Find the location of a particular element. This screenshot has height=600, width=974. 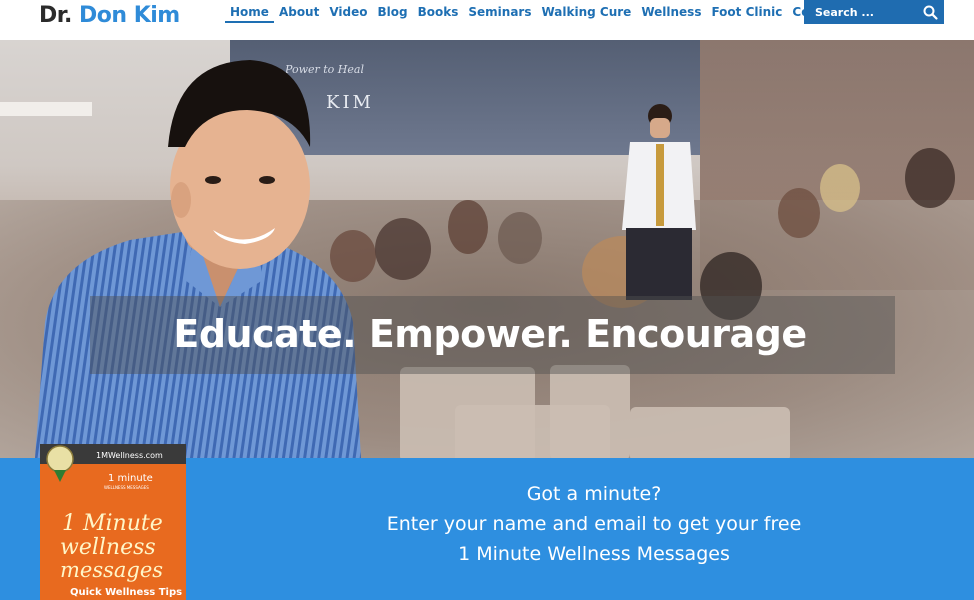

site-logo: Dr. Don Kim is located at coordinates (109, 15).